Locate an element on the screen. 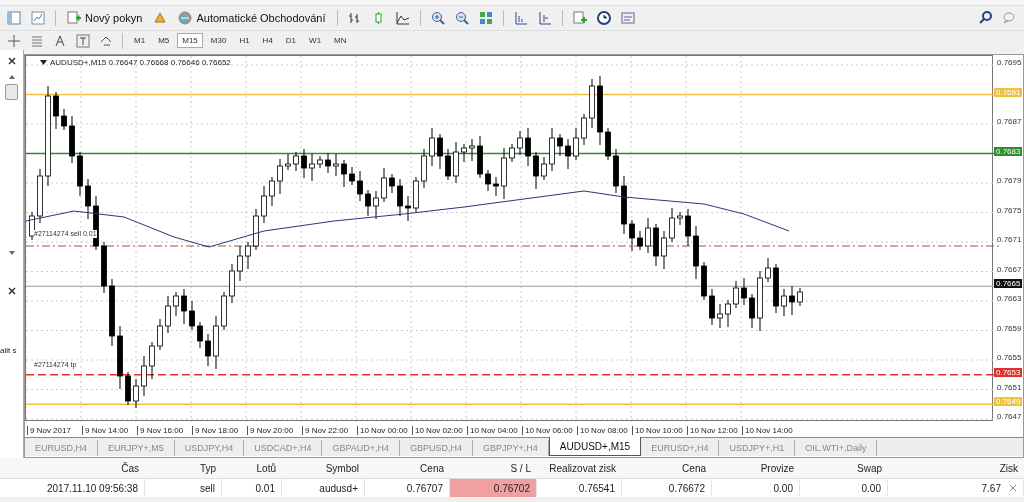  timeframe-button: M1 is located at coordinates (140, 40).